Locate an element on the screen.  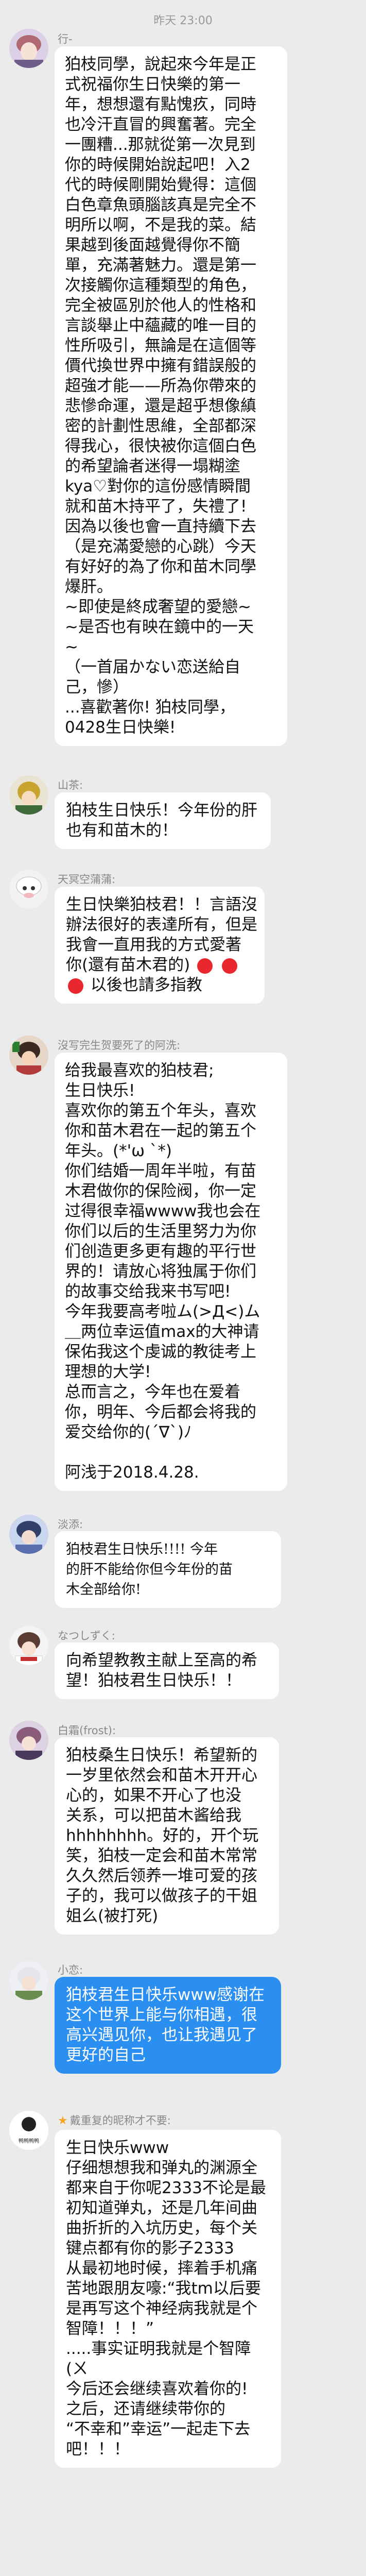
message-line: 过得很幸福wwww我也会在 is located at coordinates (163, 1211).